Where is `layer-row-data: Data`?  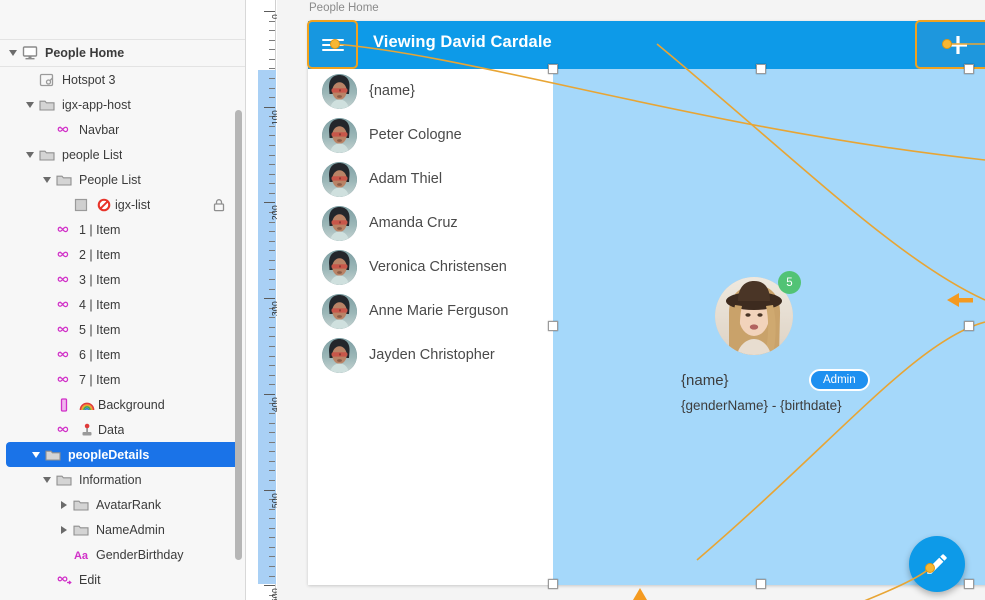 layer-row-data: Data is located at coordinates (122, 429).